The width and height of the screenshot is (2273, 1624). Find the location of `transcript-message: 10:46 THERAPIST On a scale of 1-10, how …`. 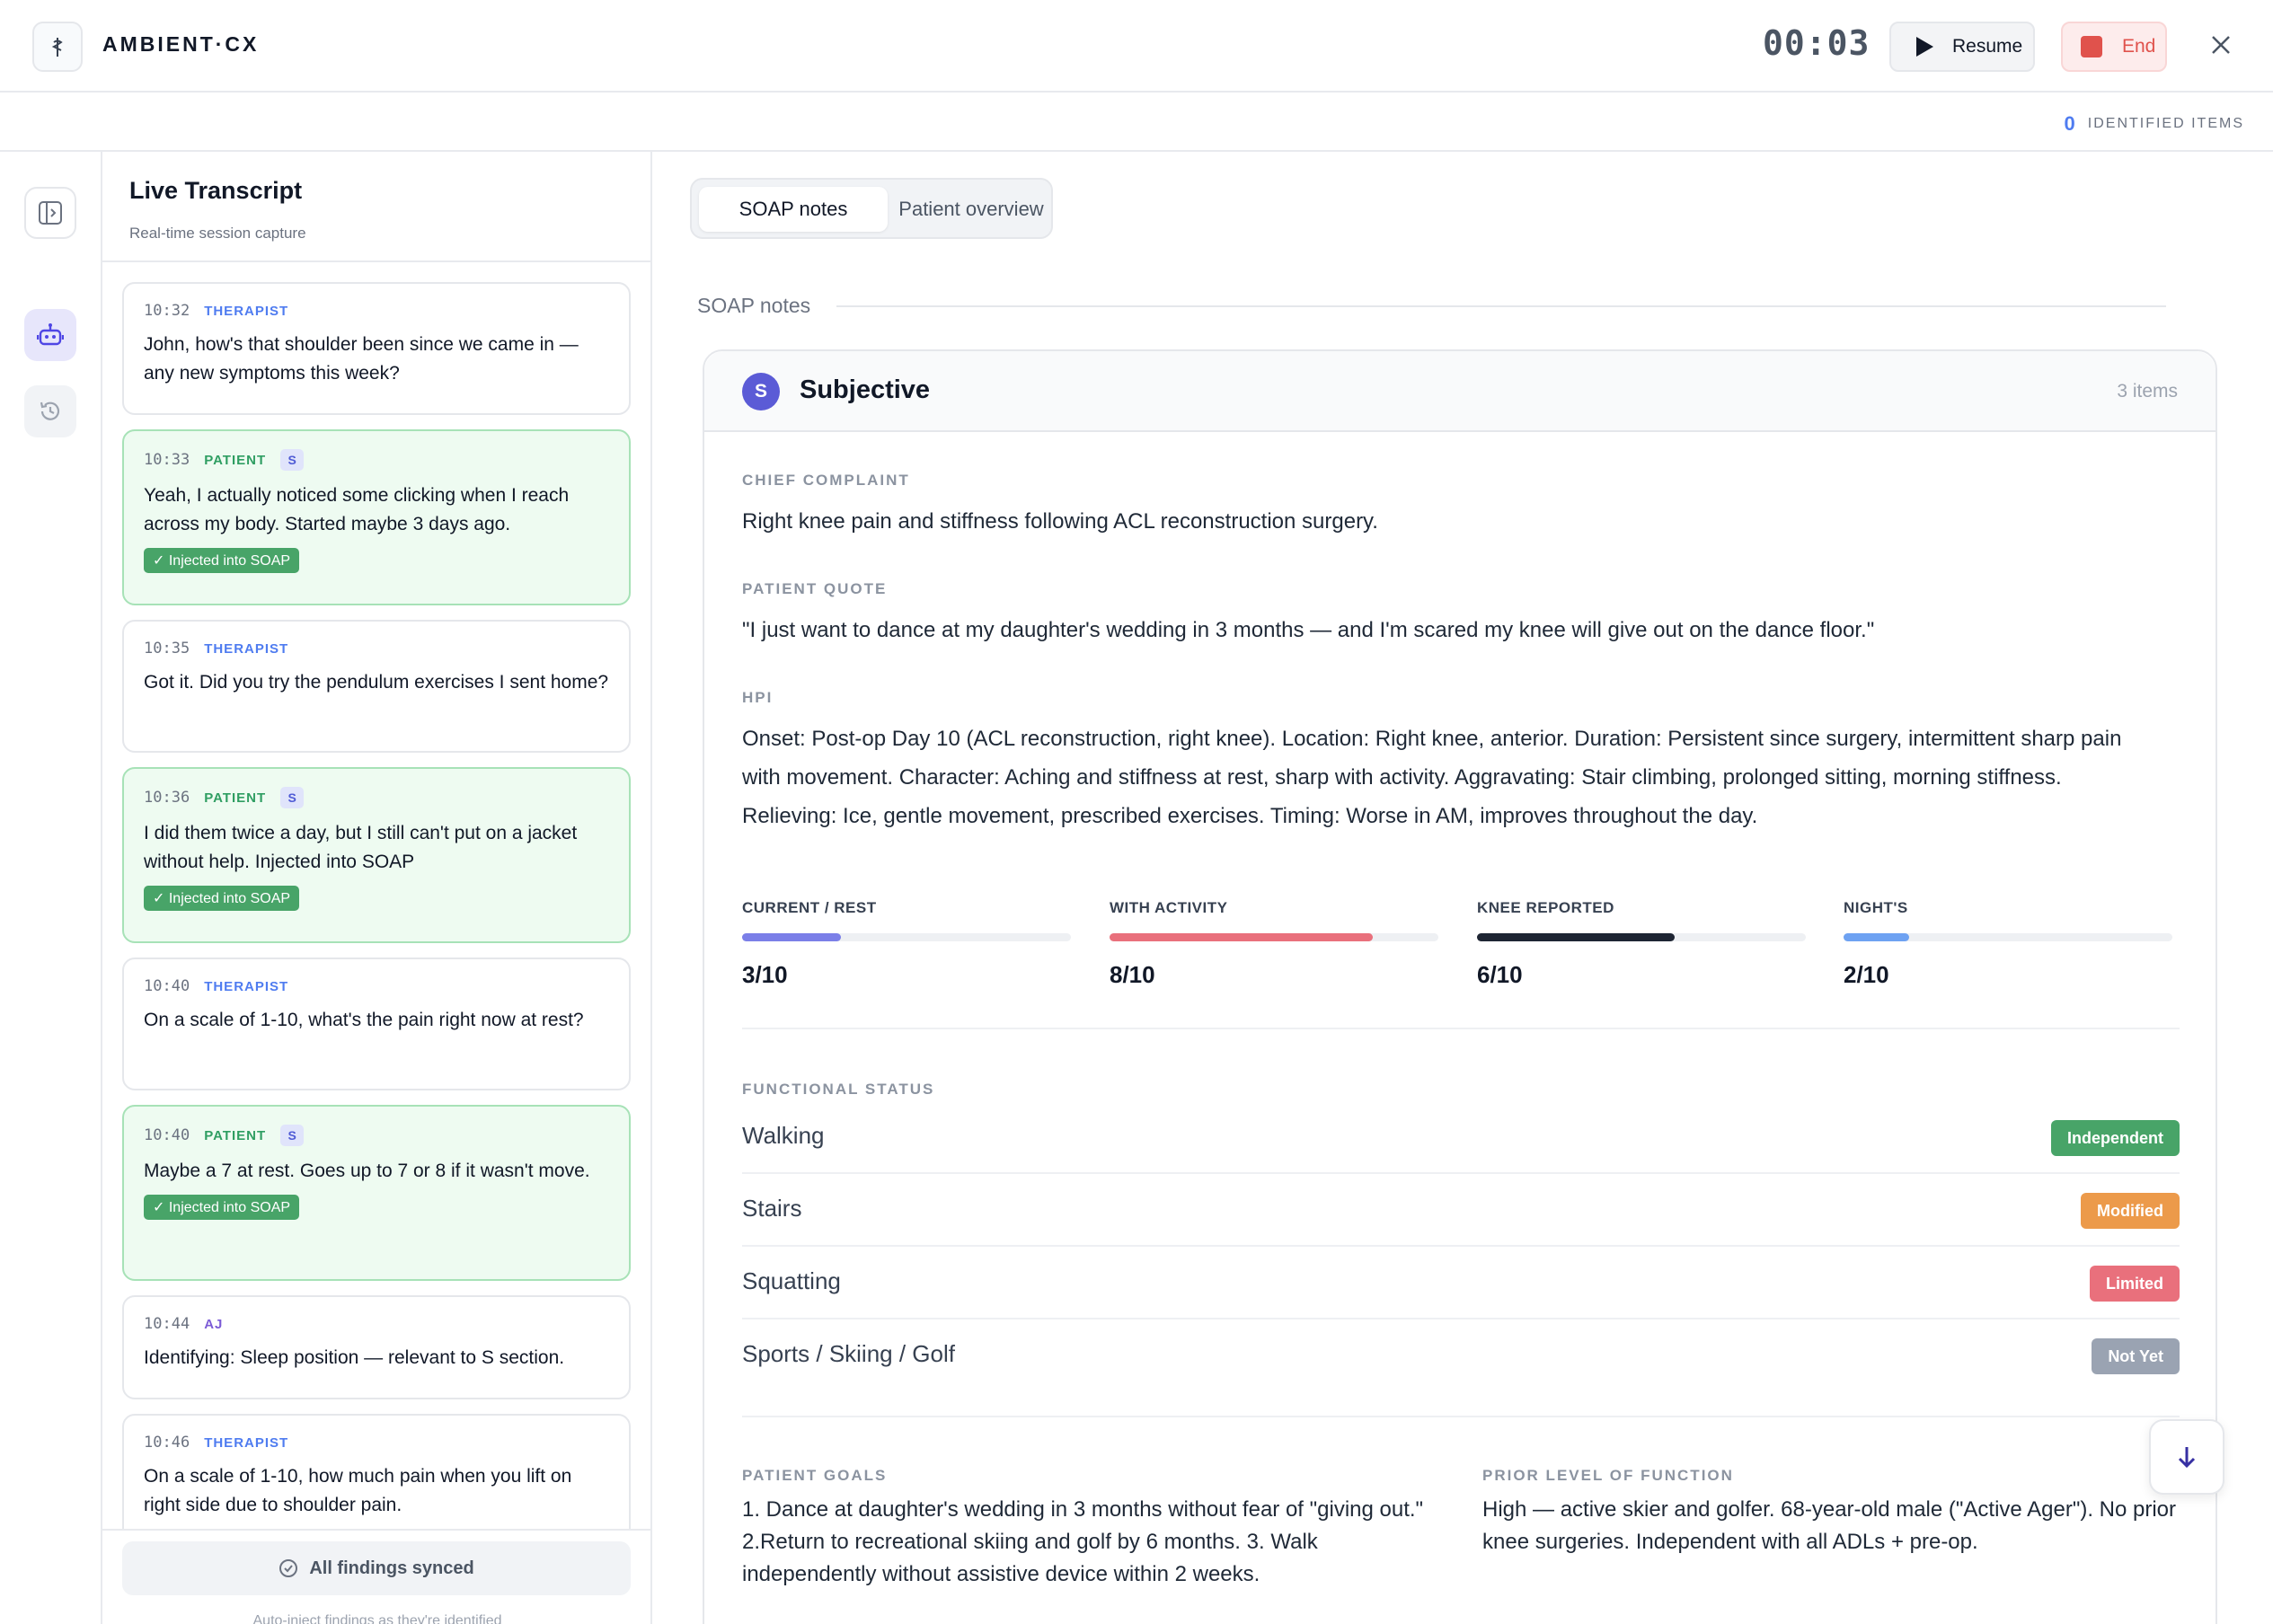

transcript-message: 10:46 THERAPIST On a scale of 1-10, how … is located at coordinates (377, 1480).